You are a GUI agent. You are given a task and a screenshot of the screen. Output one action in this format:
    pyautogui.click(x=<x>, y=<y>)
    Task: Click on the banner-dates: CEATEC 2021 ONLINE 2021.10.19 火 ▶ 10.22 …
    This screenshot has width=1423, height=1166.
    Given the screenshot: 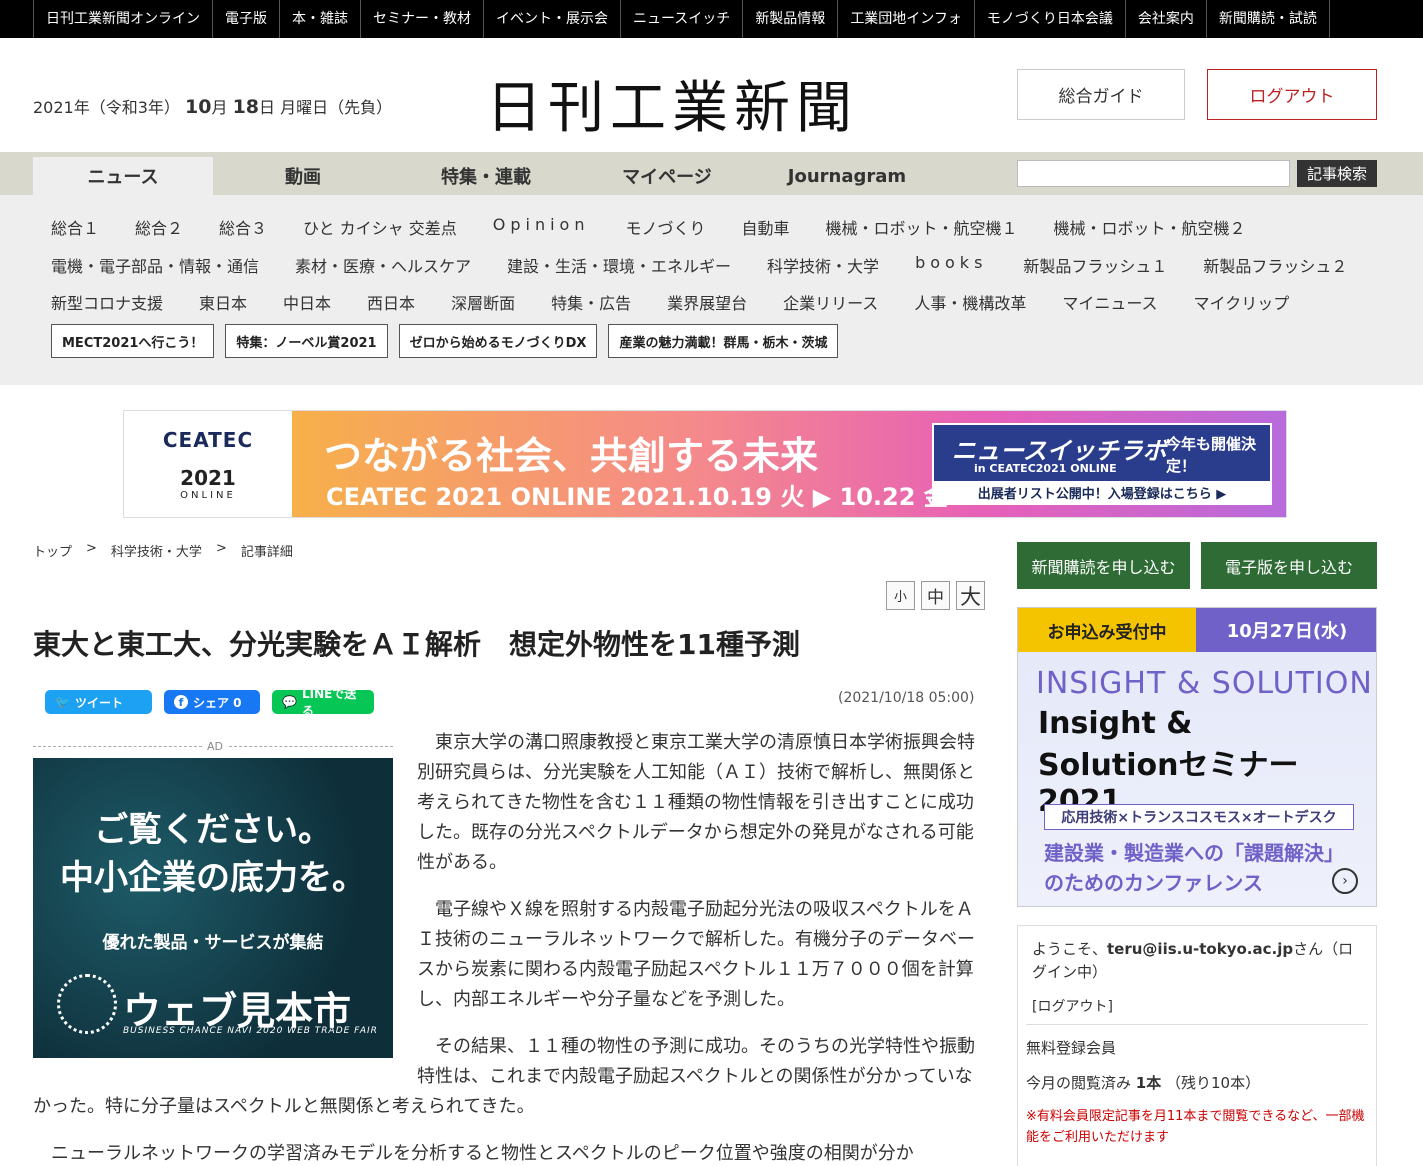 What is the action you would take?
    pyautogui.click(x=637, y=497)
    